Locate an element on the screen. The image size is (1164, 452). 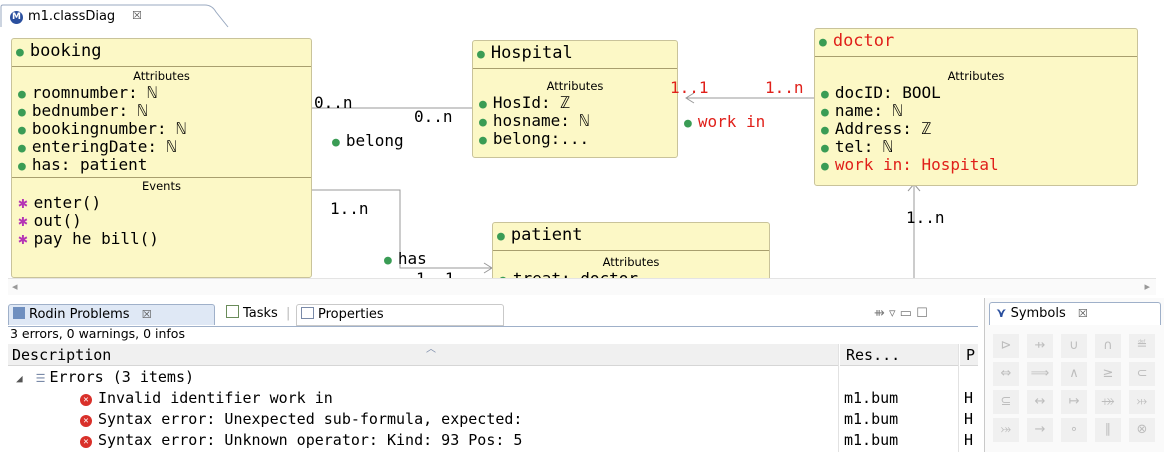
group-icon: ☰ is located at coordinates (40, 378).